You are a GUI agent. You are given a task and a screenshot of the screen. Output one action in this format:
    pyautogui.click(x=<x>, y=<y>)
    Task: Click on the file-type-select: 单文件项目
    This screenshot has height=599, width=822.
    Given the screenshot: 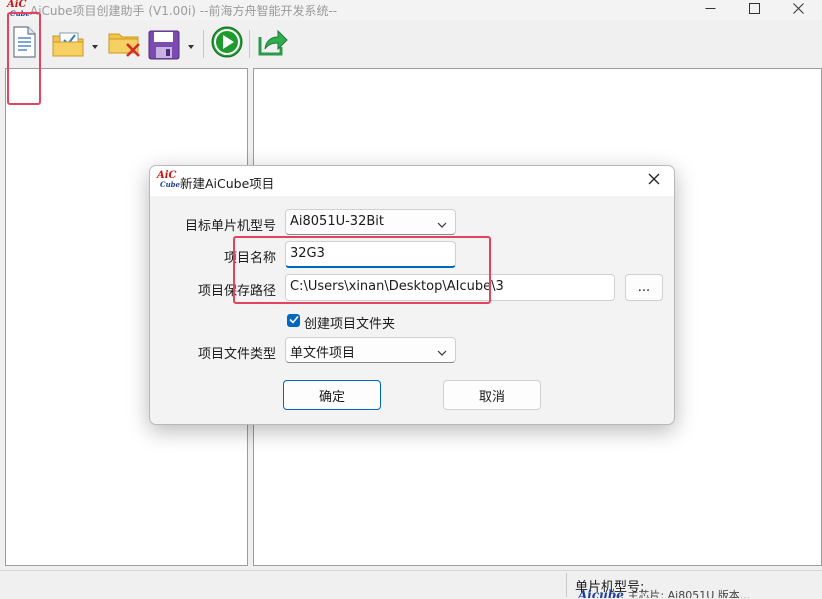 What is the action you would take?
    pyautogui.click(x=370, y=350)
    